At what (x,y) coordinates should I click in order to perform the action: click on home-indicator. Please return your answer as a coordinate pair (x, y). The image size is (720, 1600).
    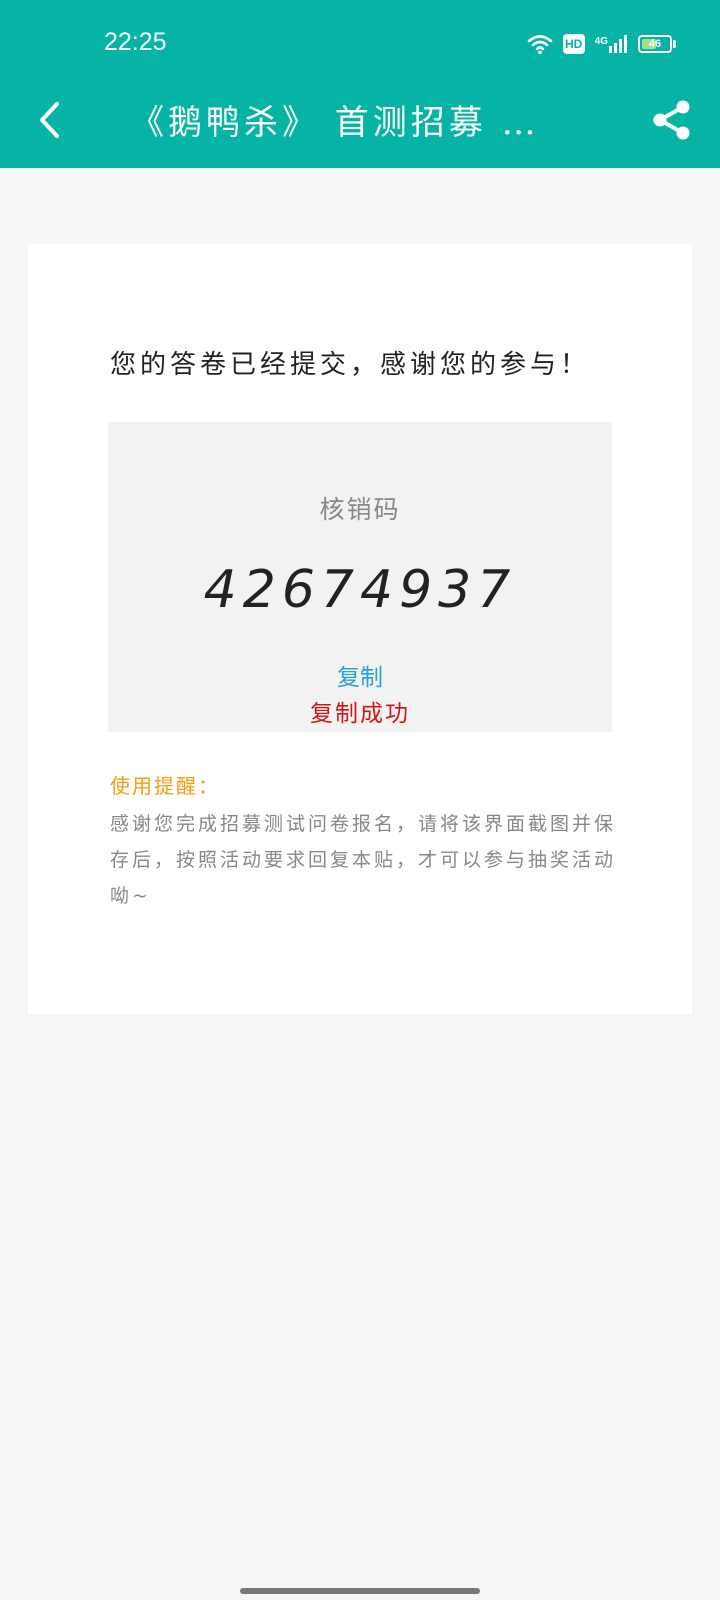
    Looking at the image, I should click on (360, 1591).